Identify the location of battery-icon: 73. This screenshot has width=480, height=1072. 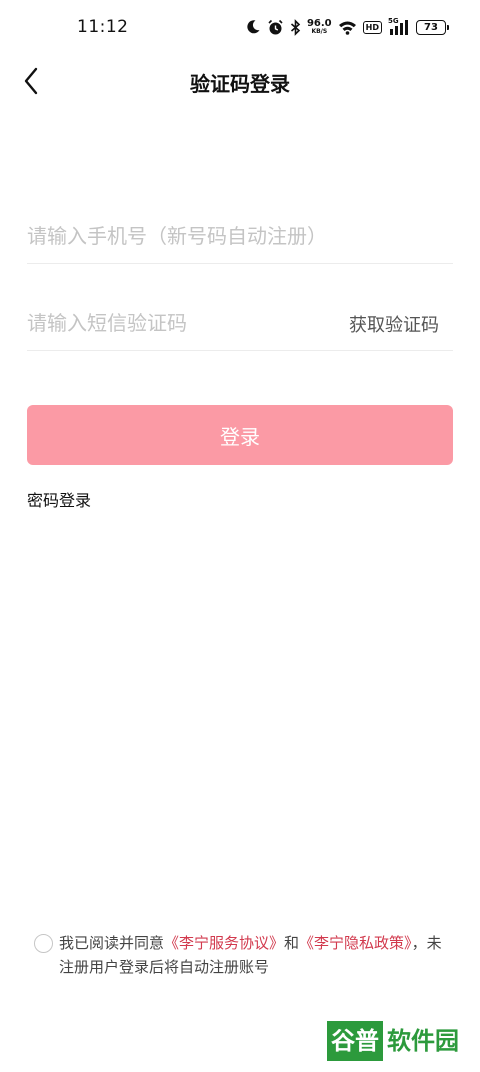
(432, 27).